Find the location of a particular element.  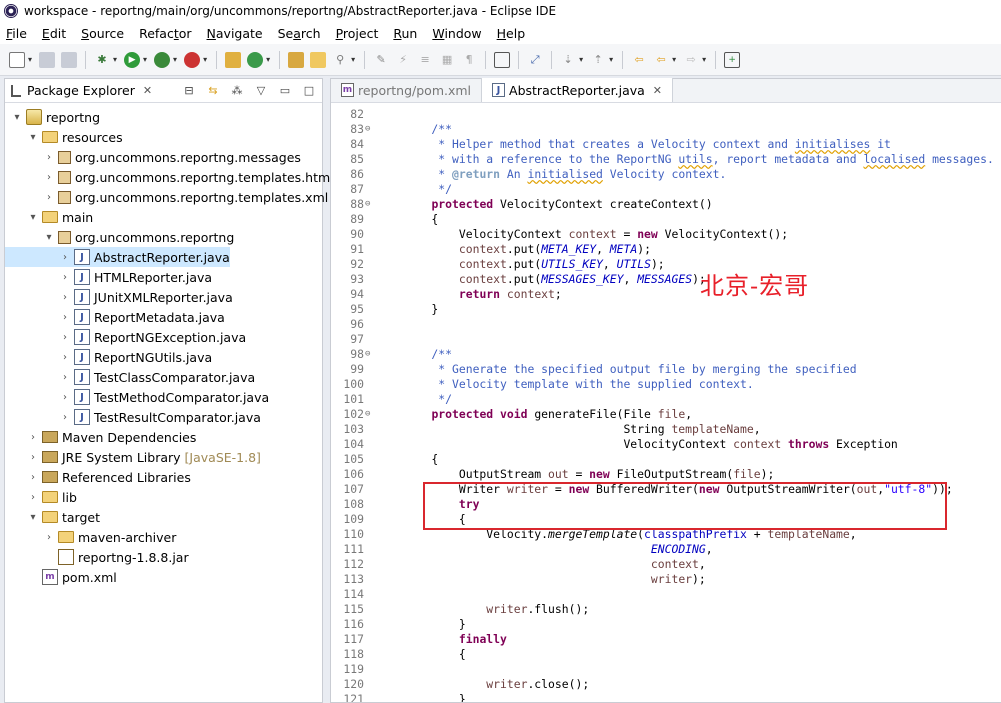

back-icon: ⇦ is located at coordinates (661, 60).